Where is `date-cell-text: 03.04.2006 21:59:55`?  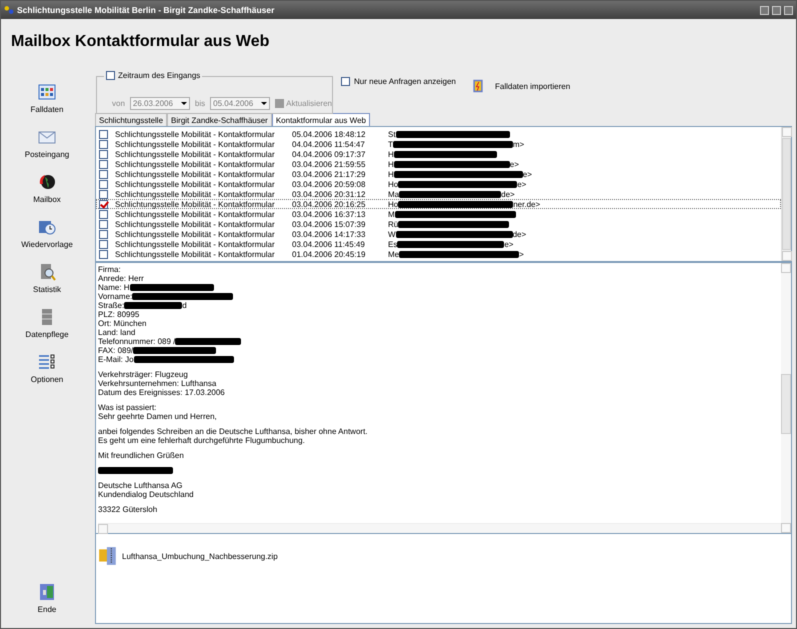 date-cell-text: 03.04.2006 21:59:55 is located at coordinates (329, 164).